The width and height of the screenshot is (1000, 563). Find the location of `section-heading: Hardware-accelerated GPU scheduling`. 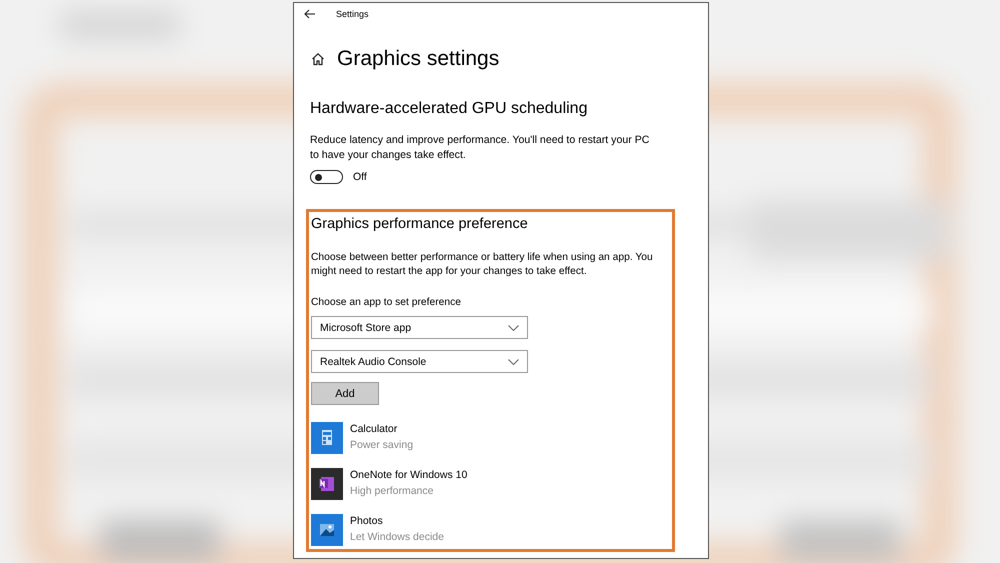

section-heading: Hardware-accelerated GPU scheduling is located at coordinates (449, 109).